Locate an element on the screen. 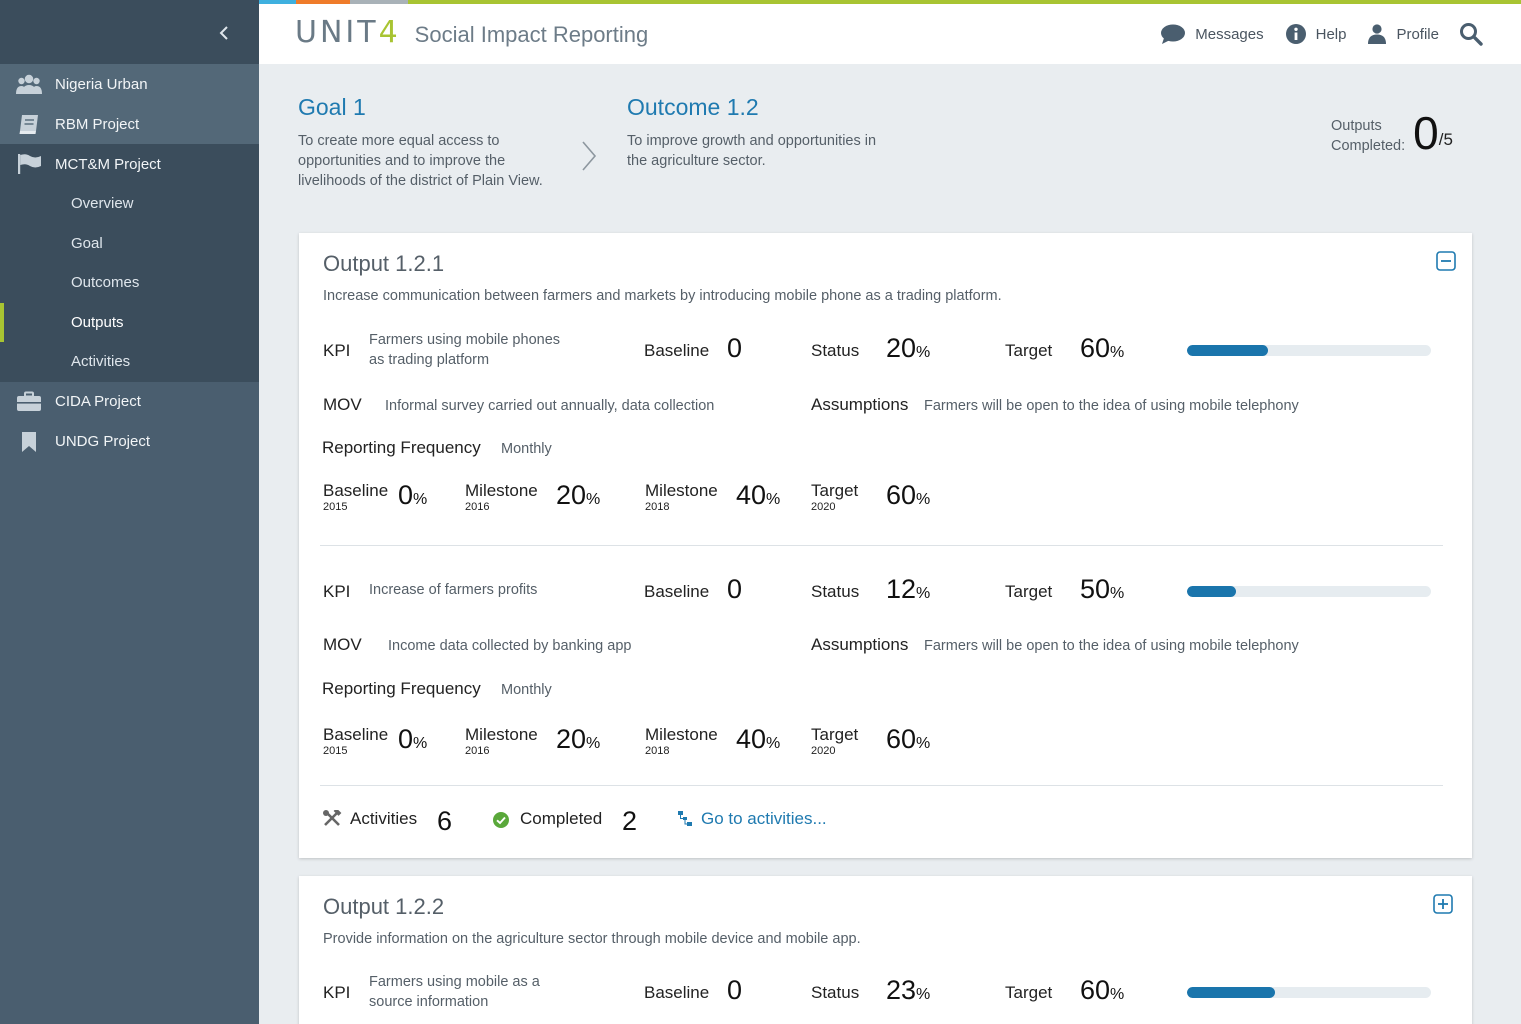  output-title: Output 1.2.2 is located at coordinates (384, 906).